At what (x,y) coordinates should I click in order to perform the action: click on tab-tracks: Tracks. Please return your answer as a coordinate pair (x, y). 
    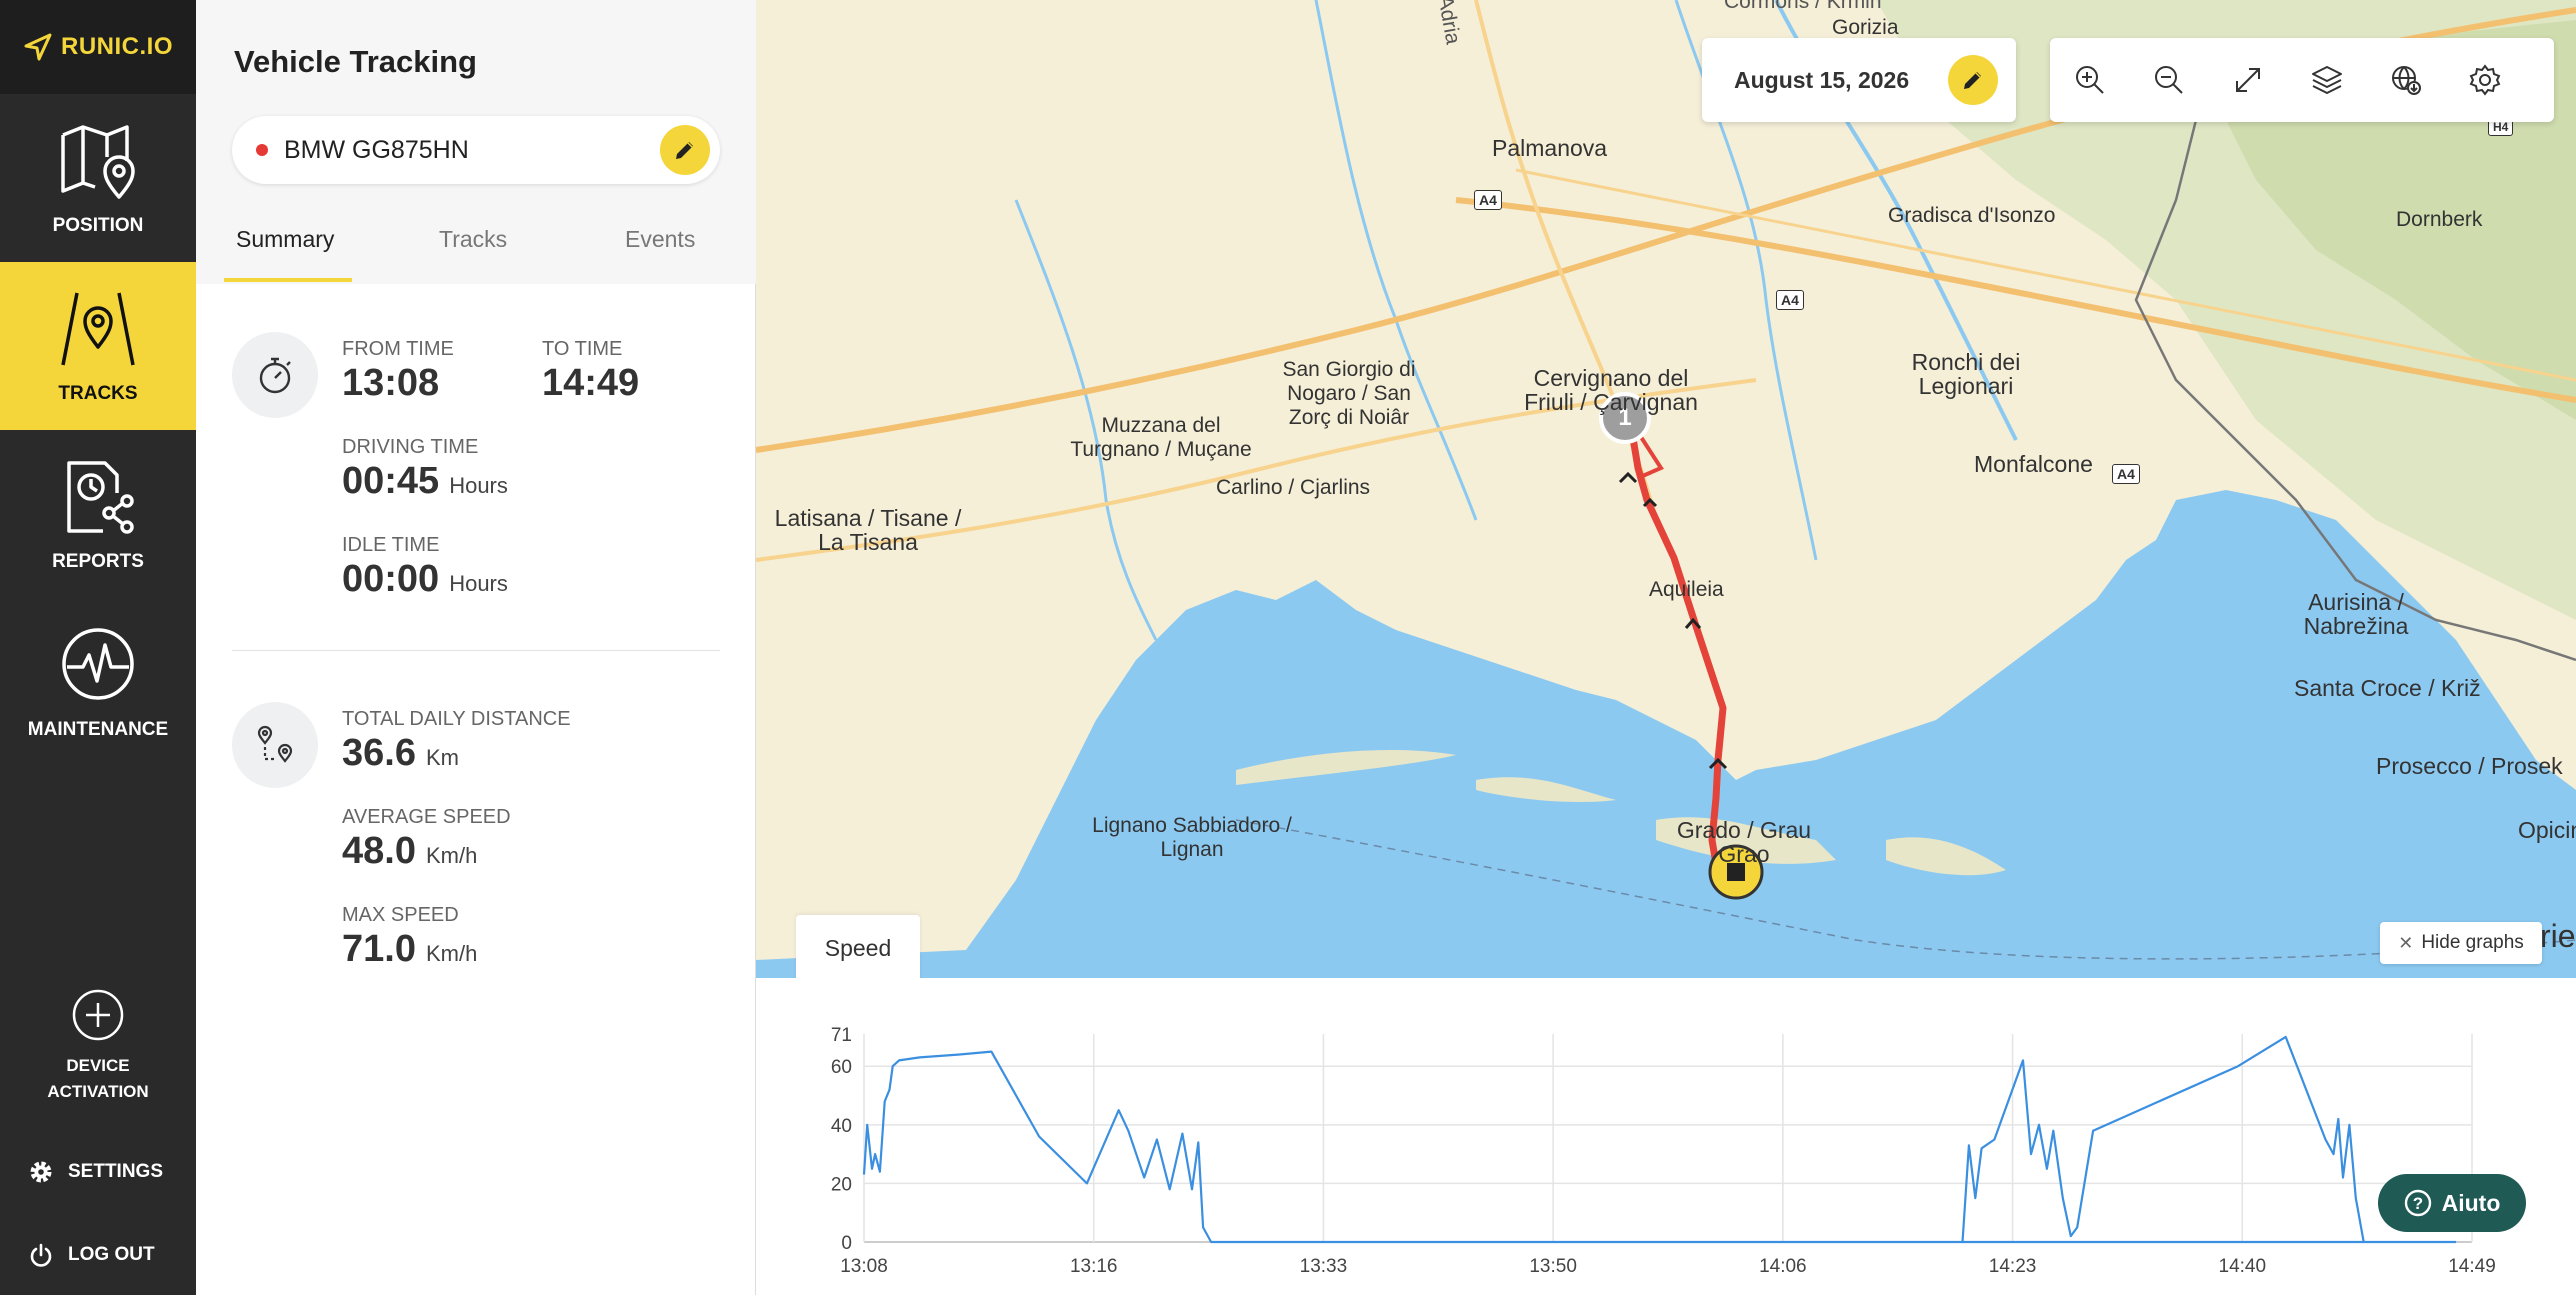
    Looking at the image, I should click on (473, 239).